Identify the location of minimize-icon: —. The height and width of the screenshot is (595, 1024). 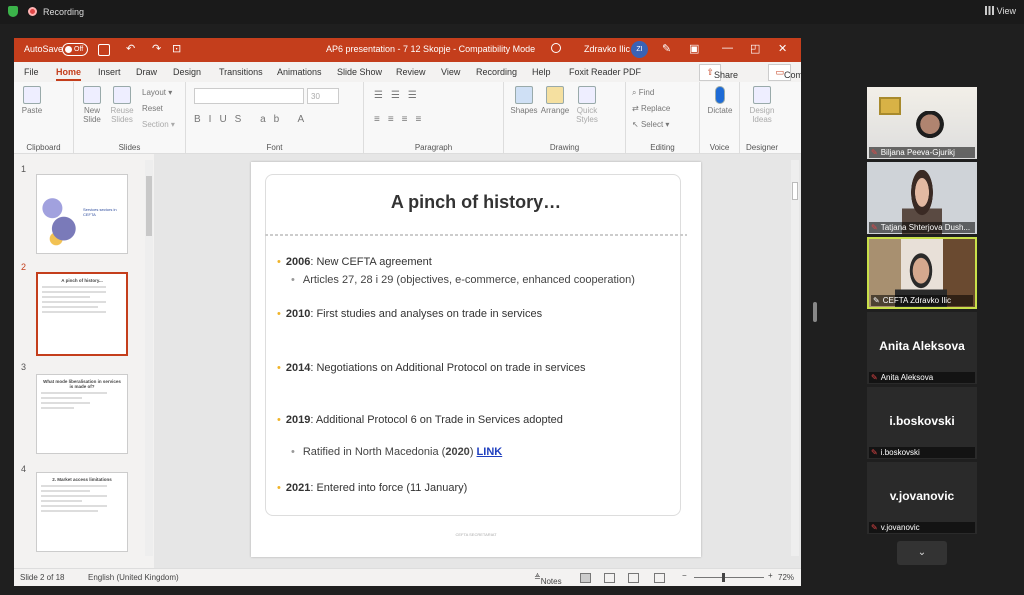
(727, 48).